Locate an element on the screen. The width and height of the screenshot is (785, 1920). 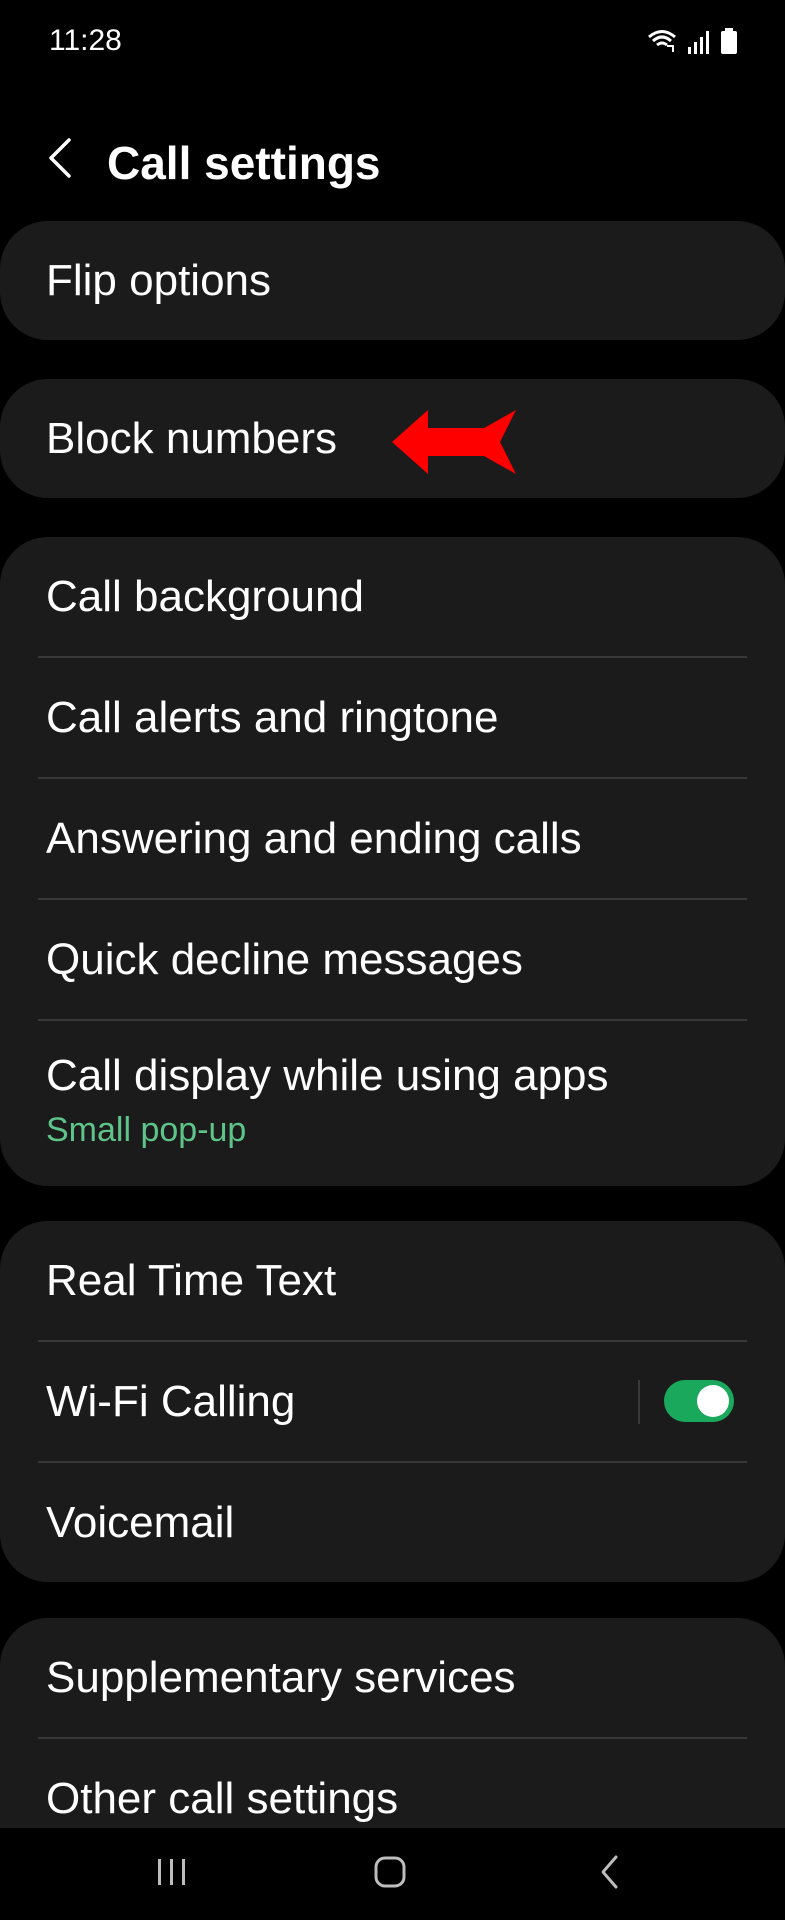
home-icon is located at coordinates (390, 1874).